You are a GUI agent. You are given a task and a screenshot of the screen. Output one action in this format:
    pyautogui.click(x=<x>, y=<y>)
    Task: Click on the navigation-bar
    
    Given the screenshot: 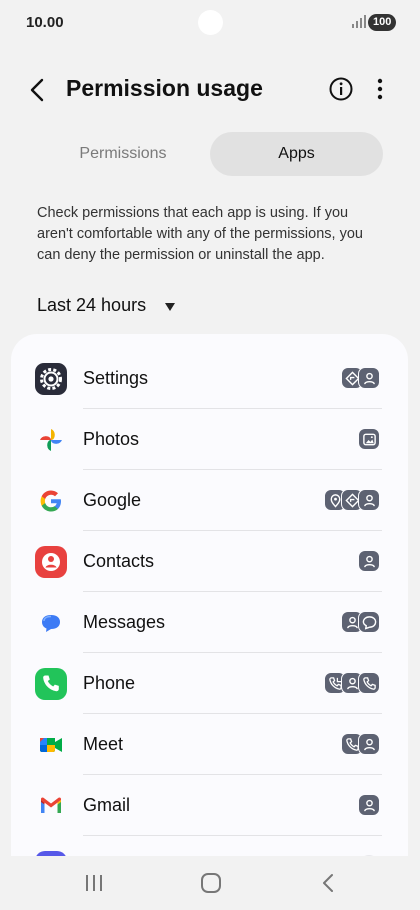 What is the action you would take?
    pyautogui.click(x=210, y=883)
    